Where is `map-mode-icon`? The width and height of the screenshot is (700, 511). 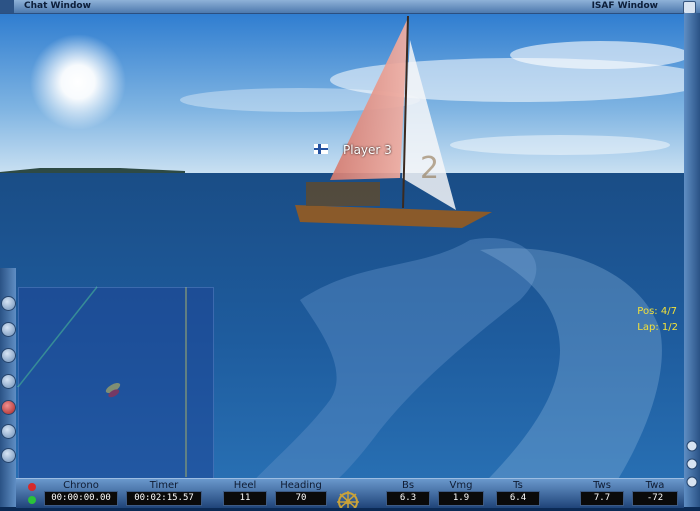
map-mode-icon is located at coordinates (8, 381).